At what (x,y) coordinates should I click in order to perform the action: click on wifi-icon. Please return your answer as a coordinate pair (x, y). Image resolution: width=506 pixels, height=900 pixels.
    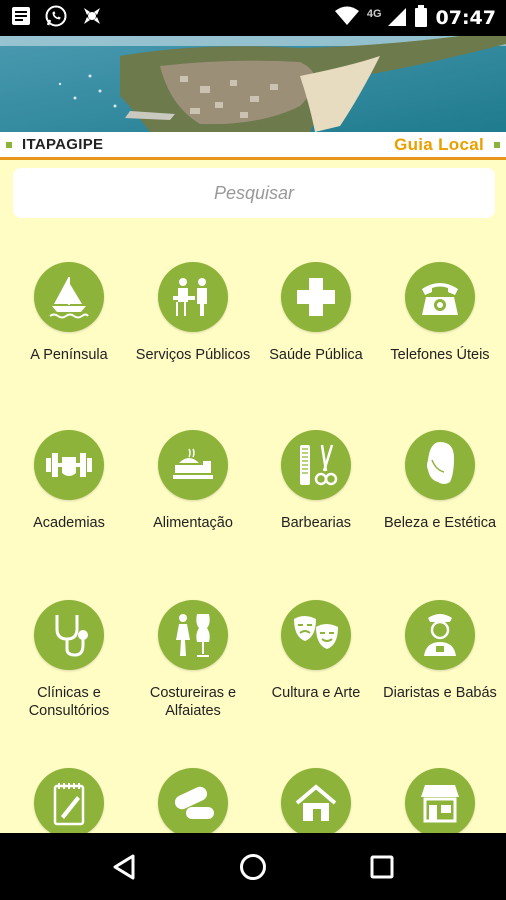
    Looking at the image, I should click on (346, 18).